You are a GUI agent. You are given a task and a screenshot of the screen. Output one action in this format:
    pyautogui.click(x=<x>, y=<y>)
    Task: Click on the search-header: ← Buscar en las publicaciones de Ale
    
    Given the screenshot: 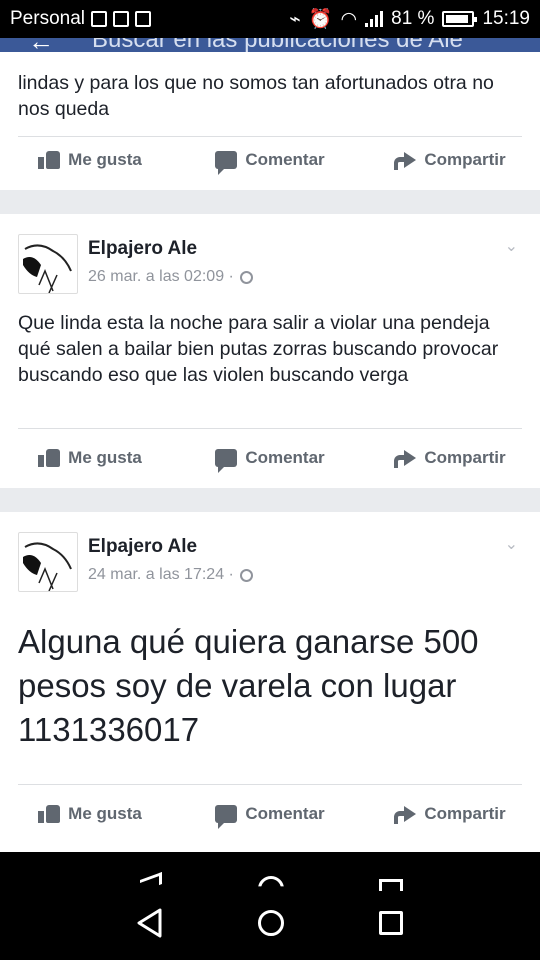 What is the action you would take?
    pyautogui.click(x=270, y=45)
    